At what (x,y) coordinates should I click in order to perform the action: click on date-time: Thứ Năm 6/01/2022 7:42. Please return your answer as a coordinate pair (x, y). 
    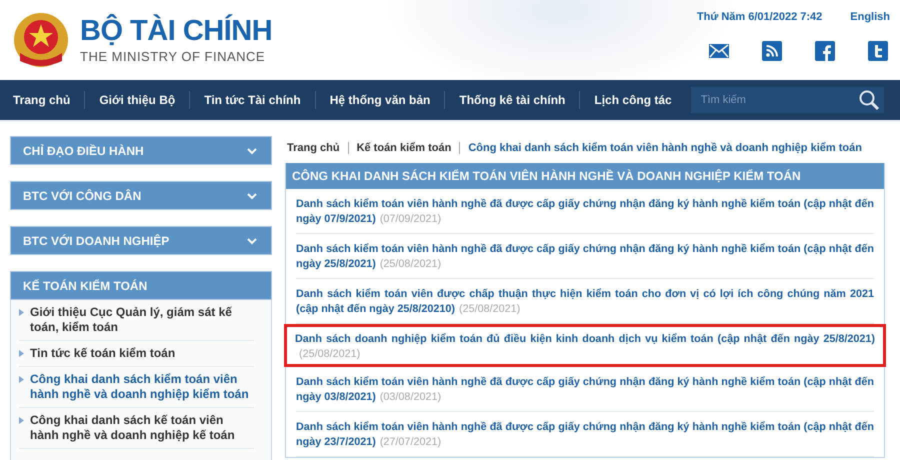
    Looking at the image, I should click on (759, 17).